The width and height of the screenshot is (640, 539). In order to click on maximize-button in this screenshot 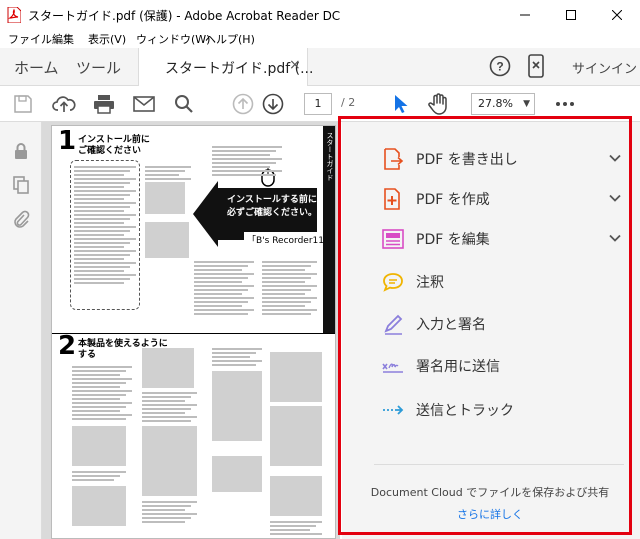, I will do `click(571, 15)`.